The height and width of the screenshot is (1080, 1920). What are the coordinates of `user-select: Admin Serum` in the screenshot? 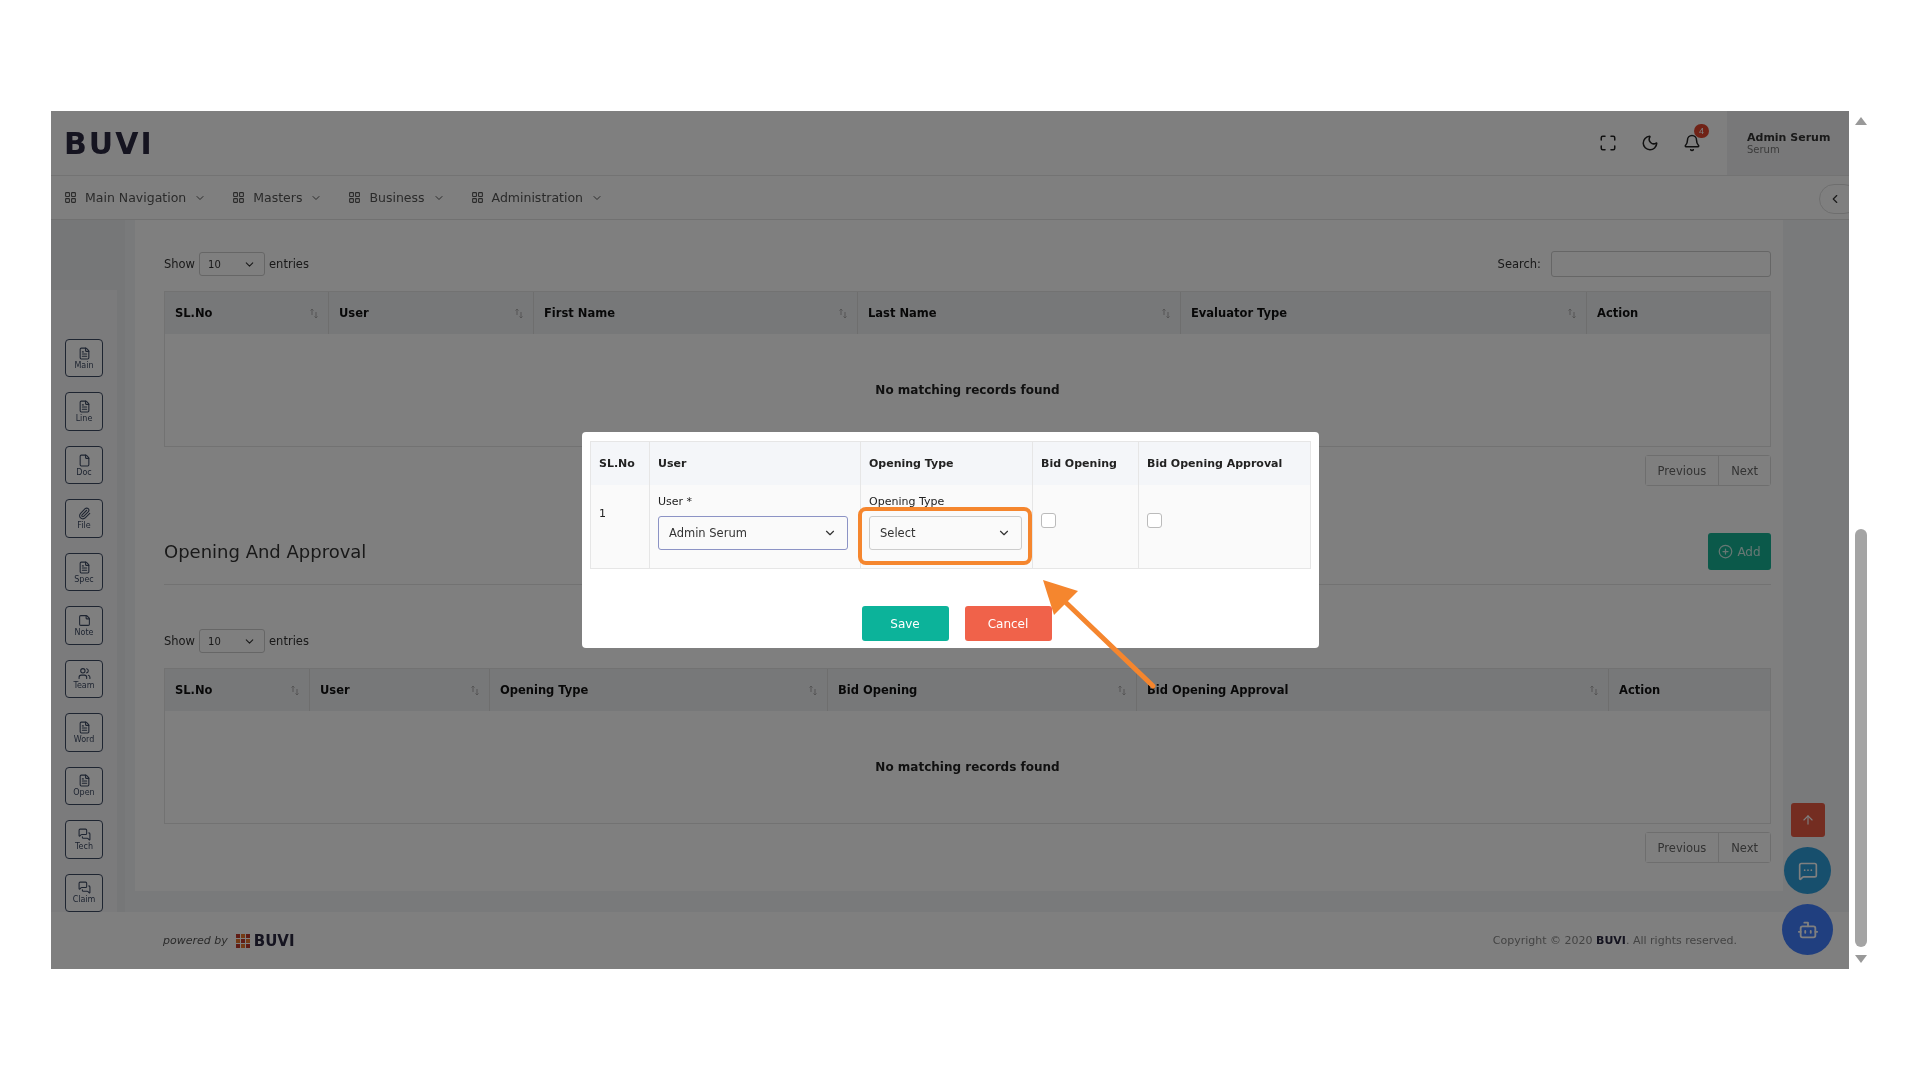 It's located at (753, 533).